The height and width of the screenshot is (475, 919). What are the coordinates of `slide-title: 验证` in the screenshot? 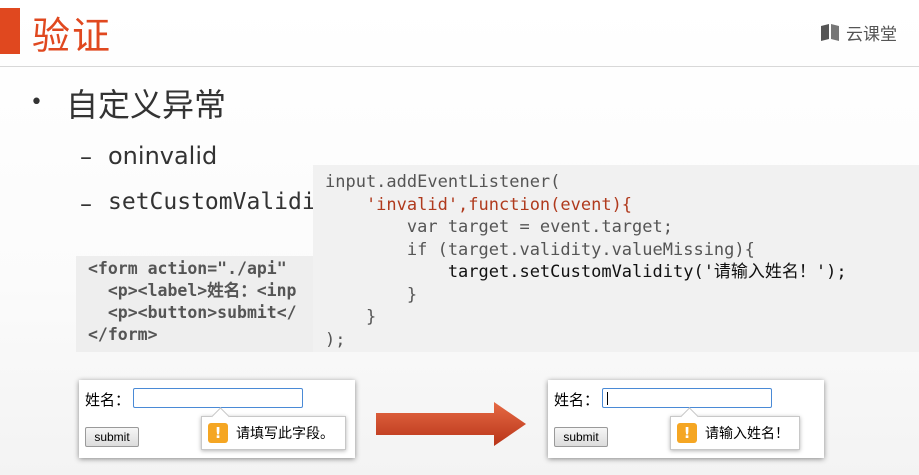 It's located at (72, 36).